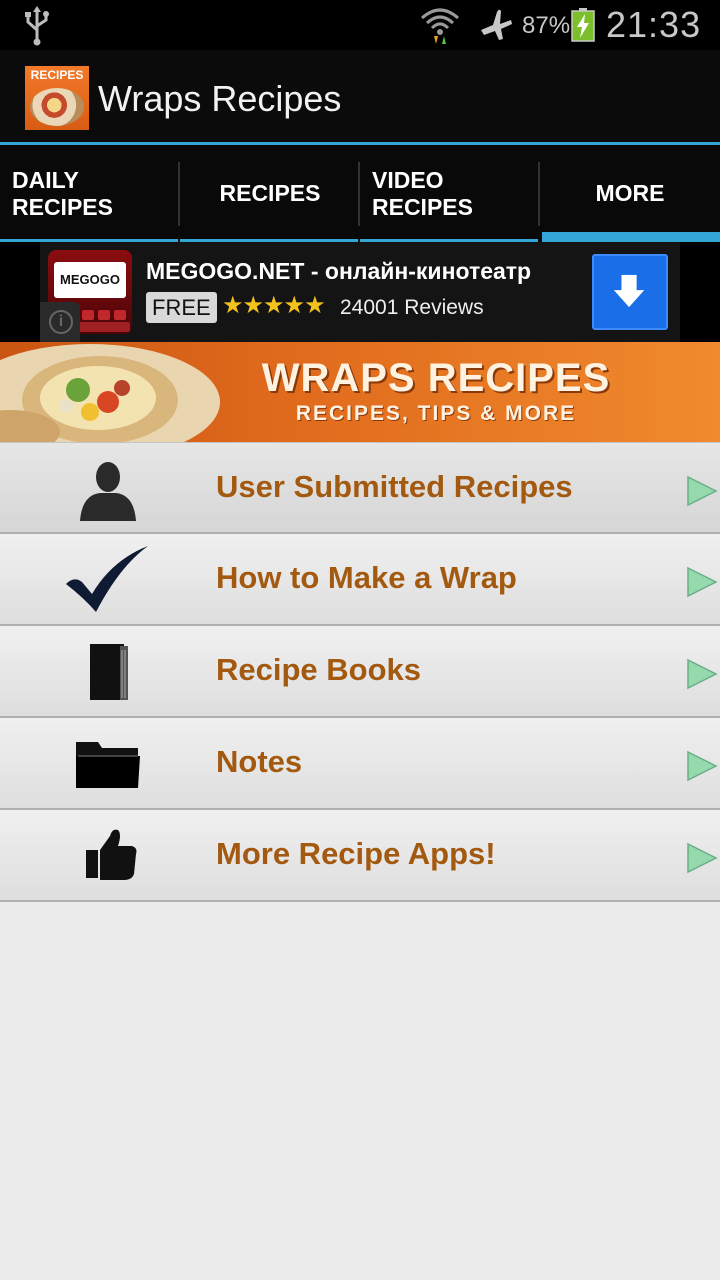  Describe the element at coordinates (220, 98) in the screenshot. I see `app-title: Wraps Recipes` at that location.